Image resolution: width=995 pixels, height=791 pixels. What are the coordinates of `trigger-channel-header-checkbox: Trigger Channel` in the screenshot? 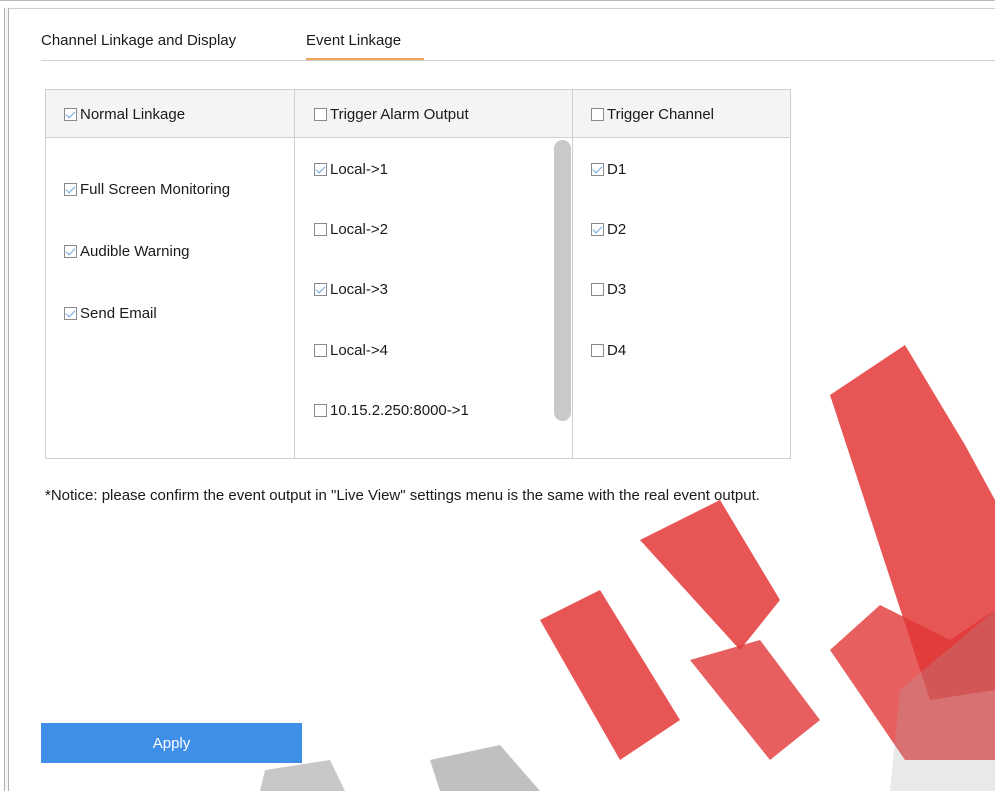 It's located at (652, 114).